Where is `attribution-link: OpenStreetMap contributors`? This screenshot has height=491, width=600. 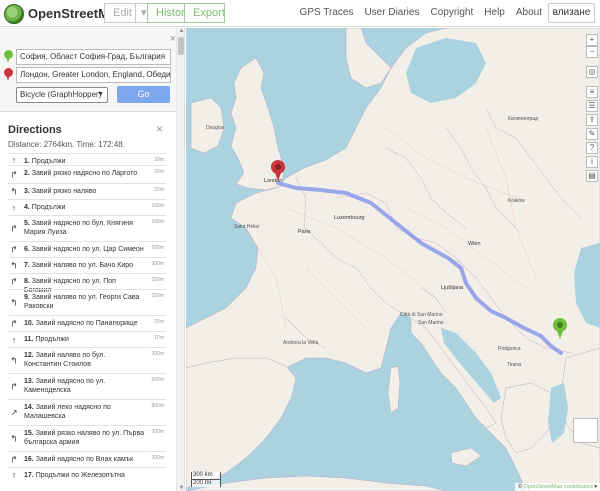
attribution-link: OpenStreetMap contributors is located at coordinates (558, 487).